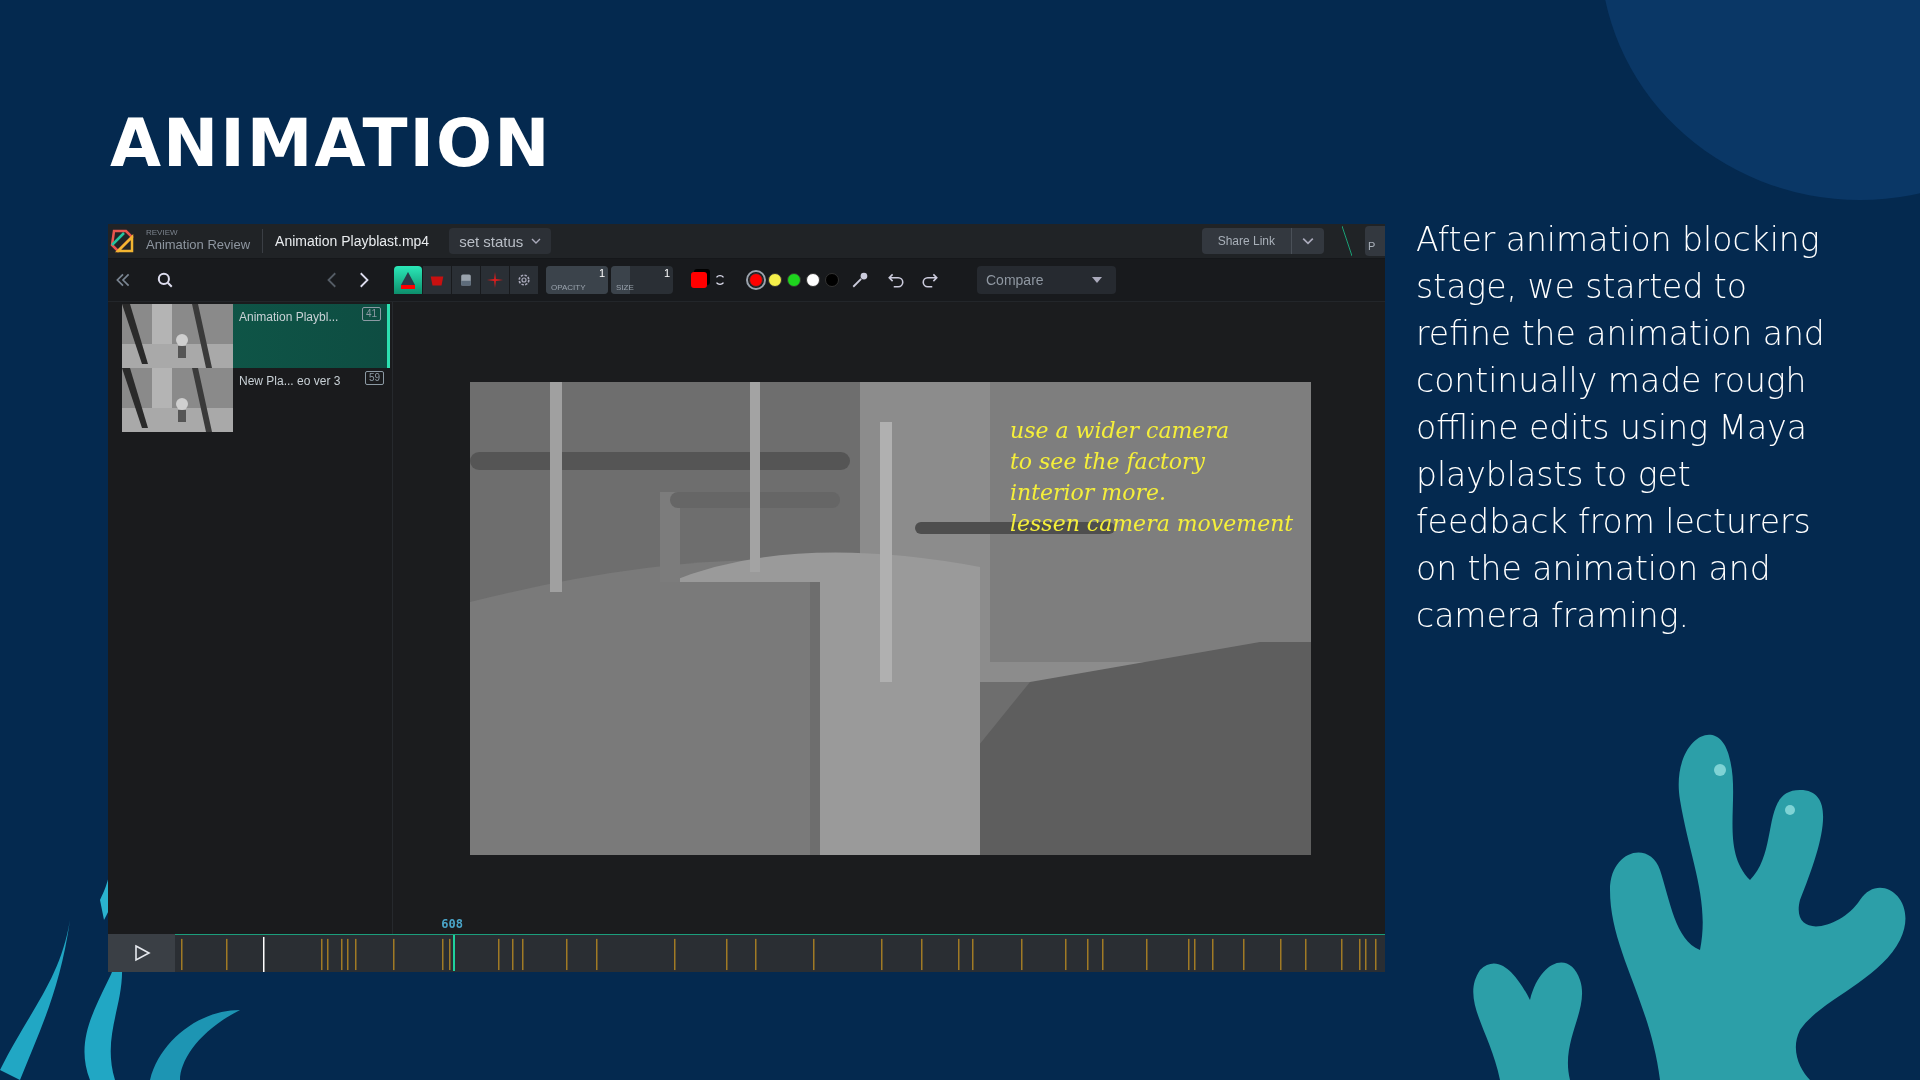 The width and height of the screenshot is (1920, 1080). I want to click on comment-count: 59, so click(374, 378).